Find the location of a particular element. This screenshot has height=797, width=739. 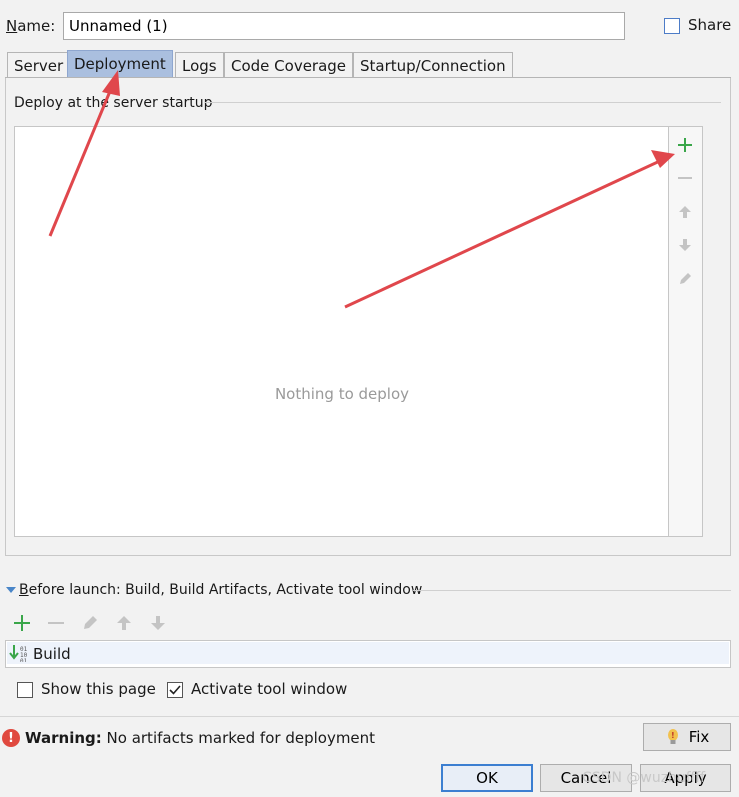

tab-startup-connection-label: Startup/Connection is located at coordinates (433, 66).